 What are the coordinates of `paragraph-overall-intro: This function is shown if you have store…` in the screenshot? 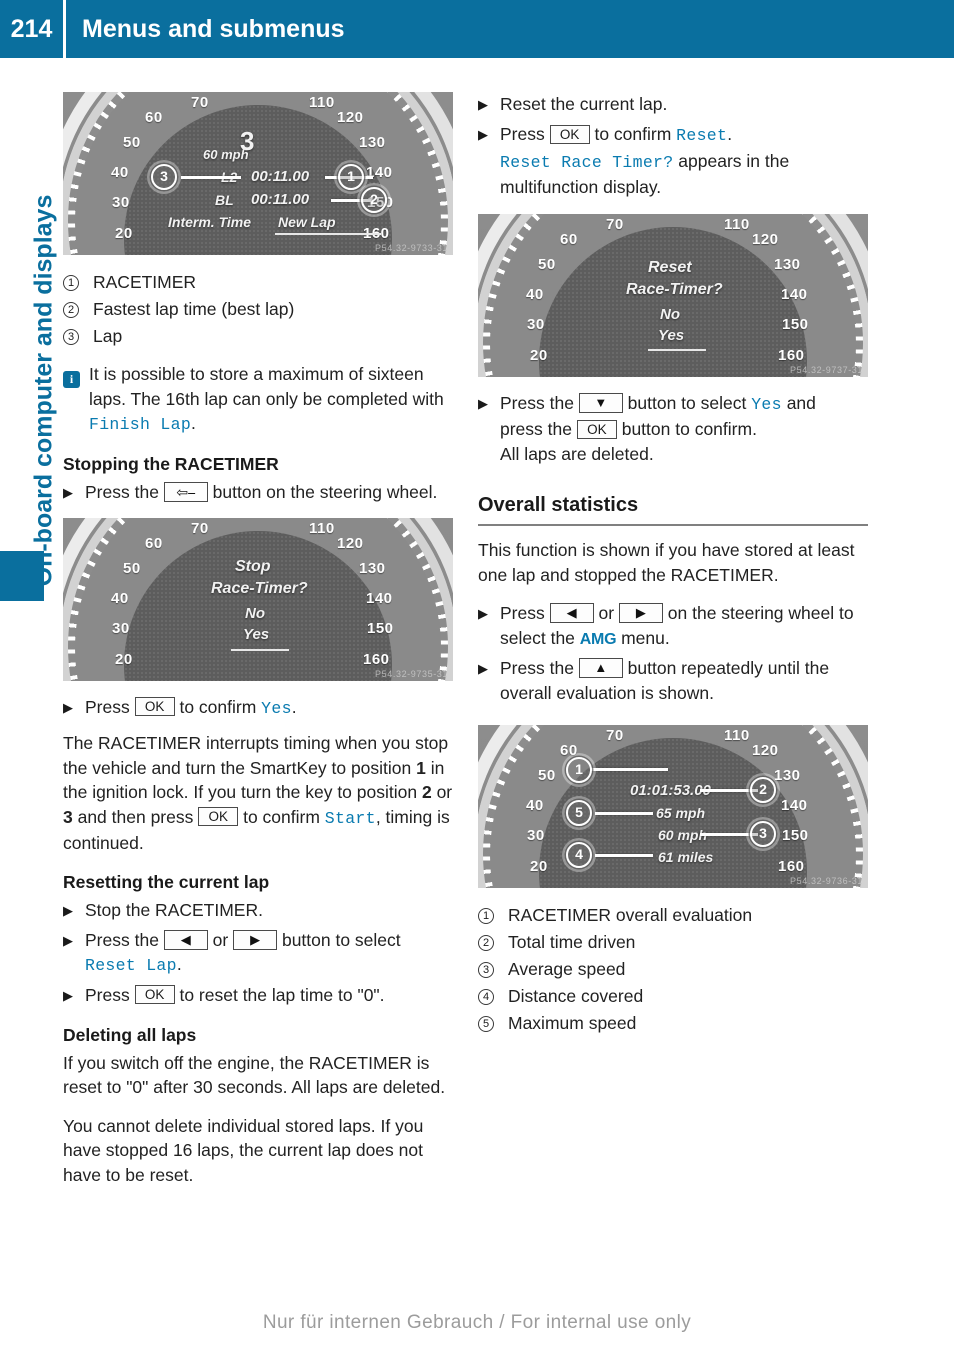 It's located at (666, 562).